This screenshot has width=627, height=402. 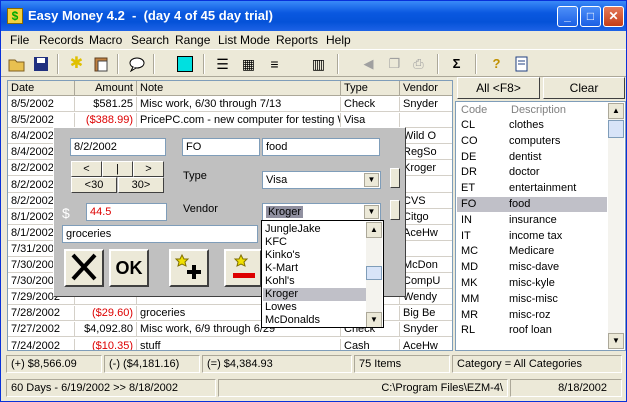 What do you see at coordinates (148, 169) in the screenshot?
I see `next-day-button: >` at bounding box center [148, 169].